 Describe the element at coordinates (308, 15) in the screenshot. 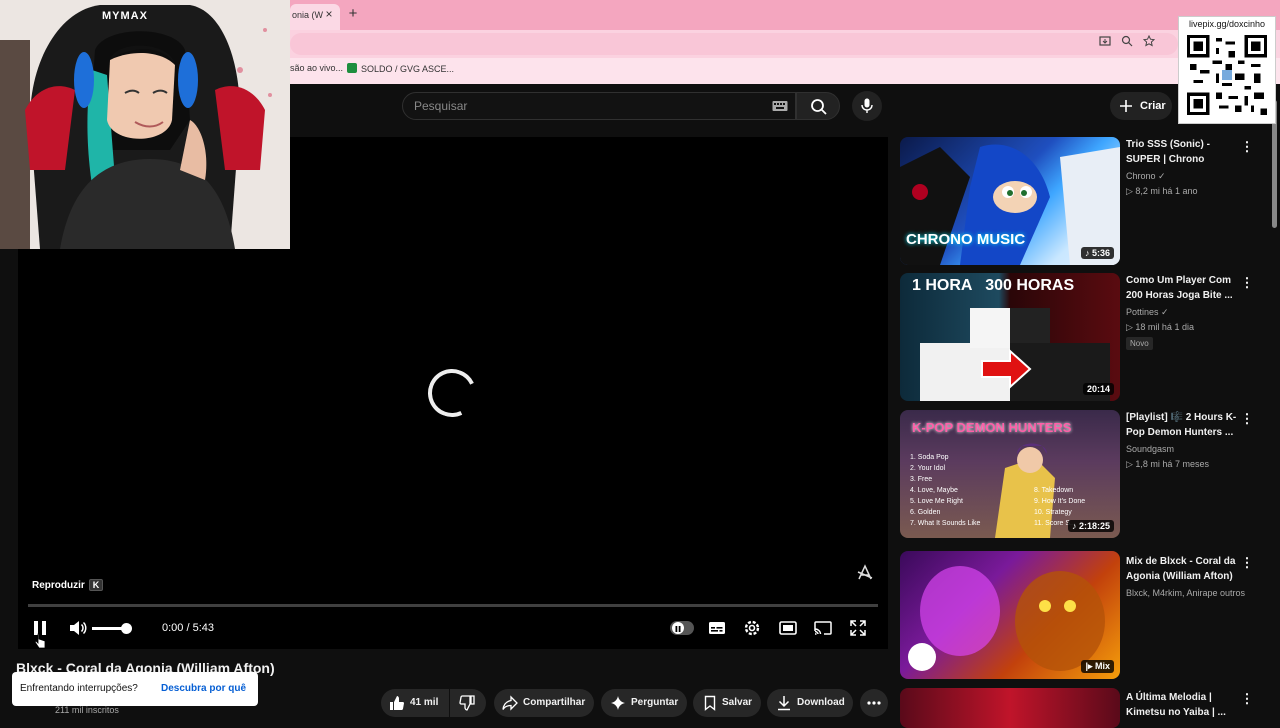

I see `tab-title: onia (W` at that location.